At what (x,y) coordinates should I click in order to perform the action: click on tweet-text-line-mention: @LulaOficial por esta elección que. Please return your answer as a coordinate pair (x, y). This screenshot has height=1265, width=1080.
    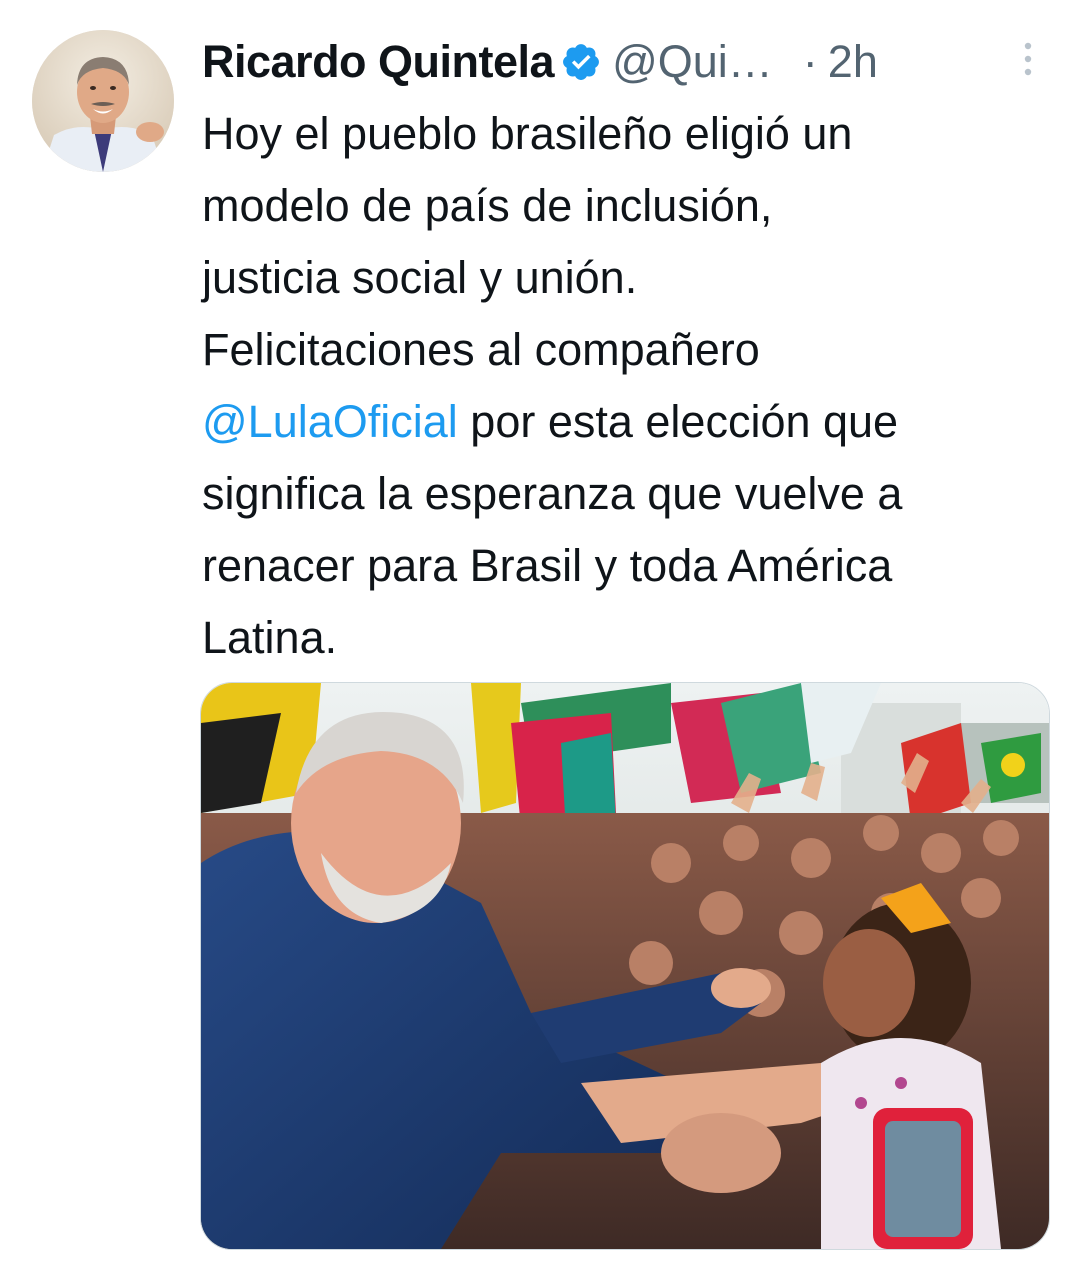
    Looking at the image, I should click on (627, 422).